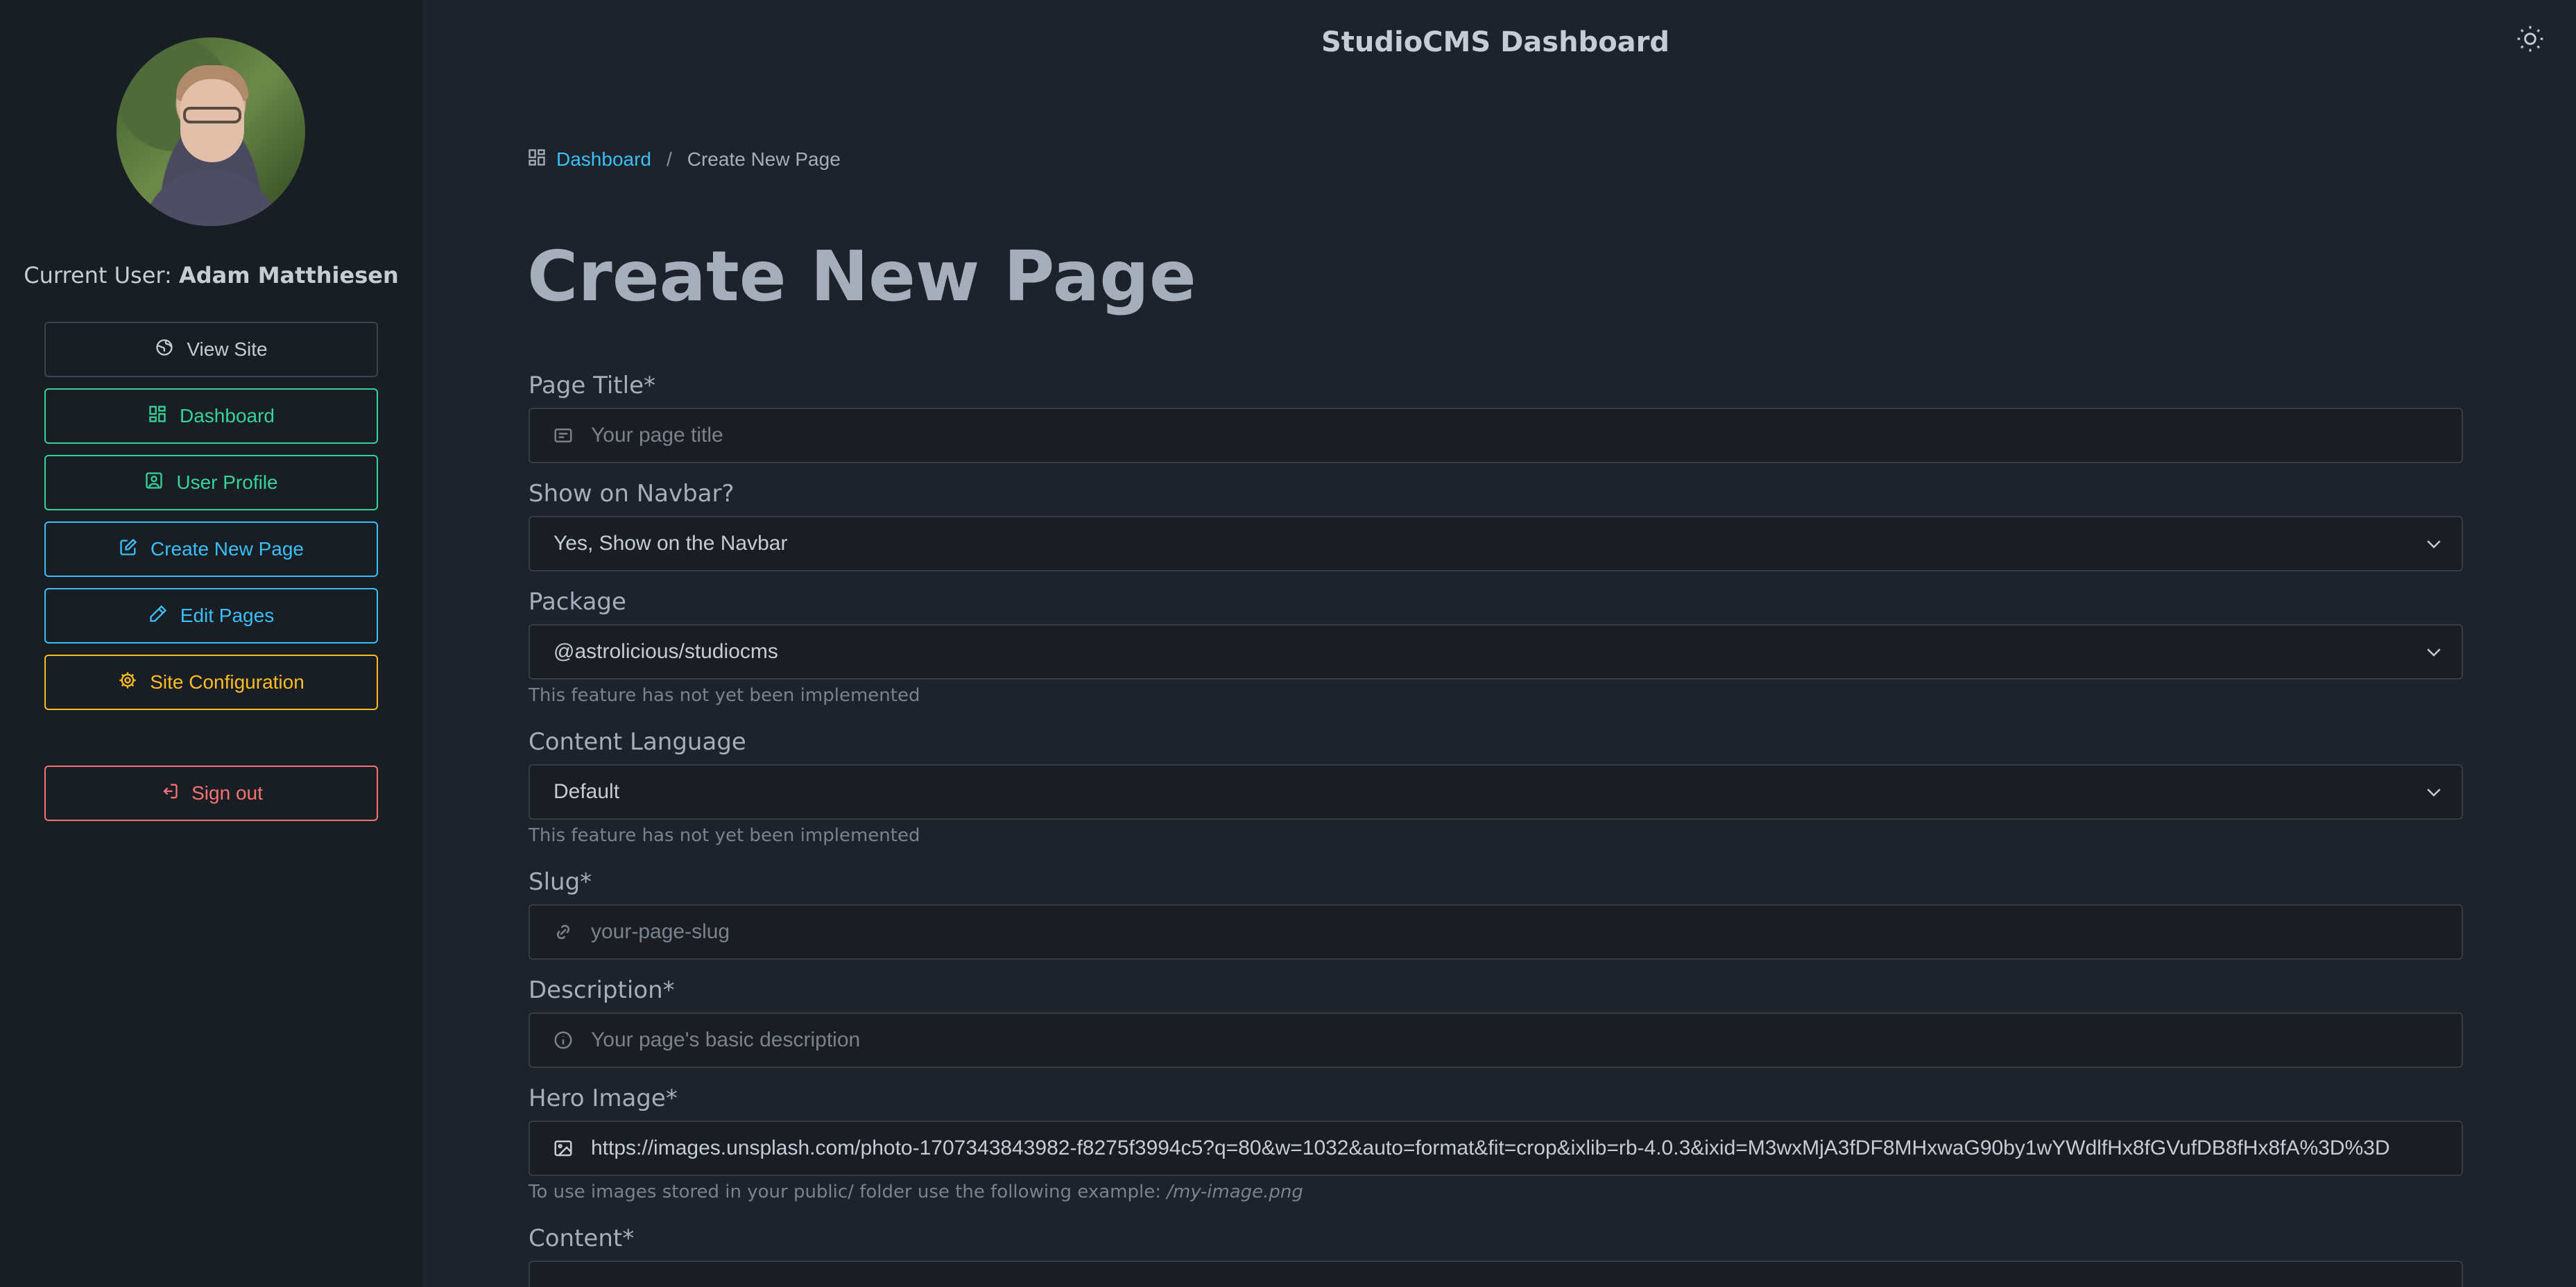 This screenshot has height=1287, width=2576. I want to click on info-icon, so click(563, 1040).